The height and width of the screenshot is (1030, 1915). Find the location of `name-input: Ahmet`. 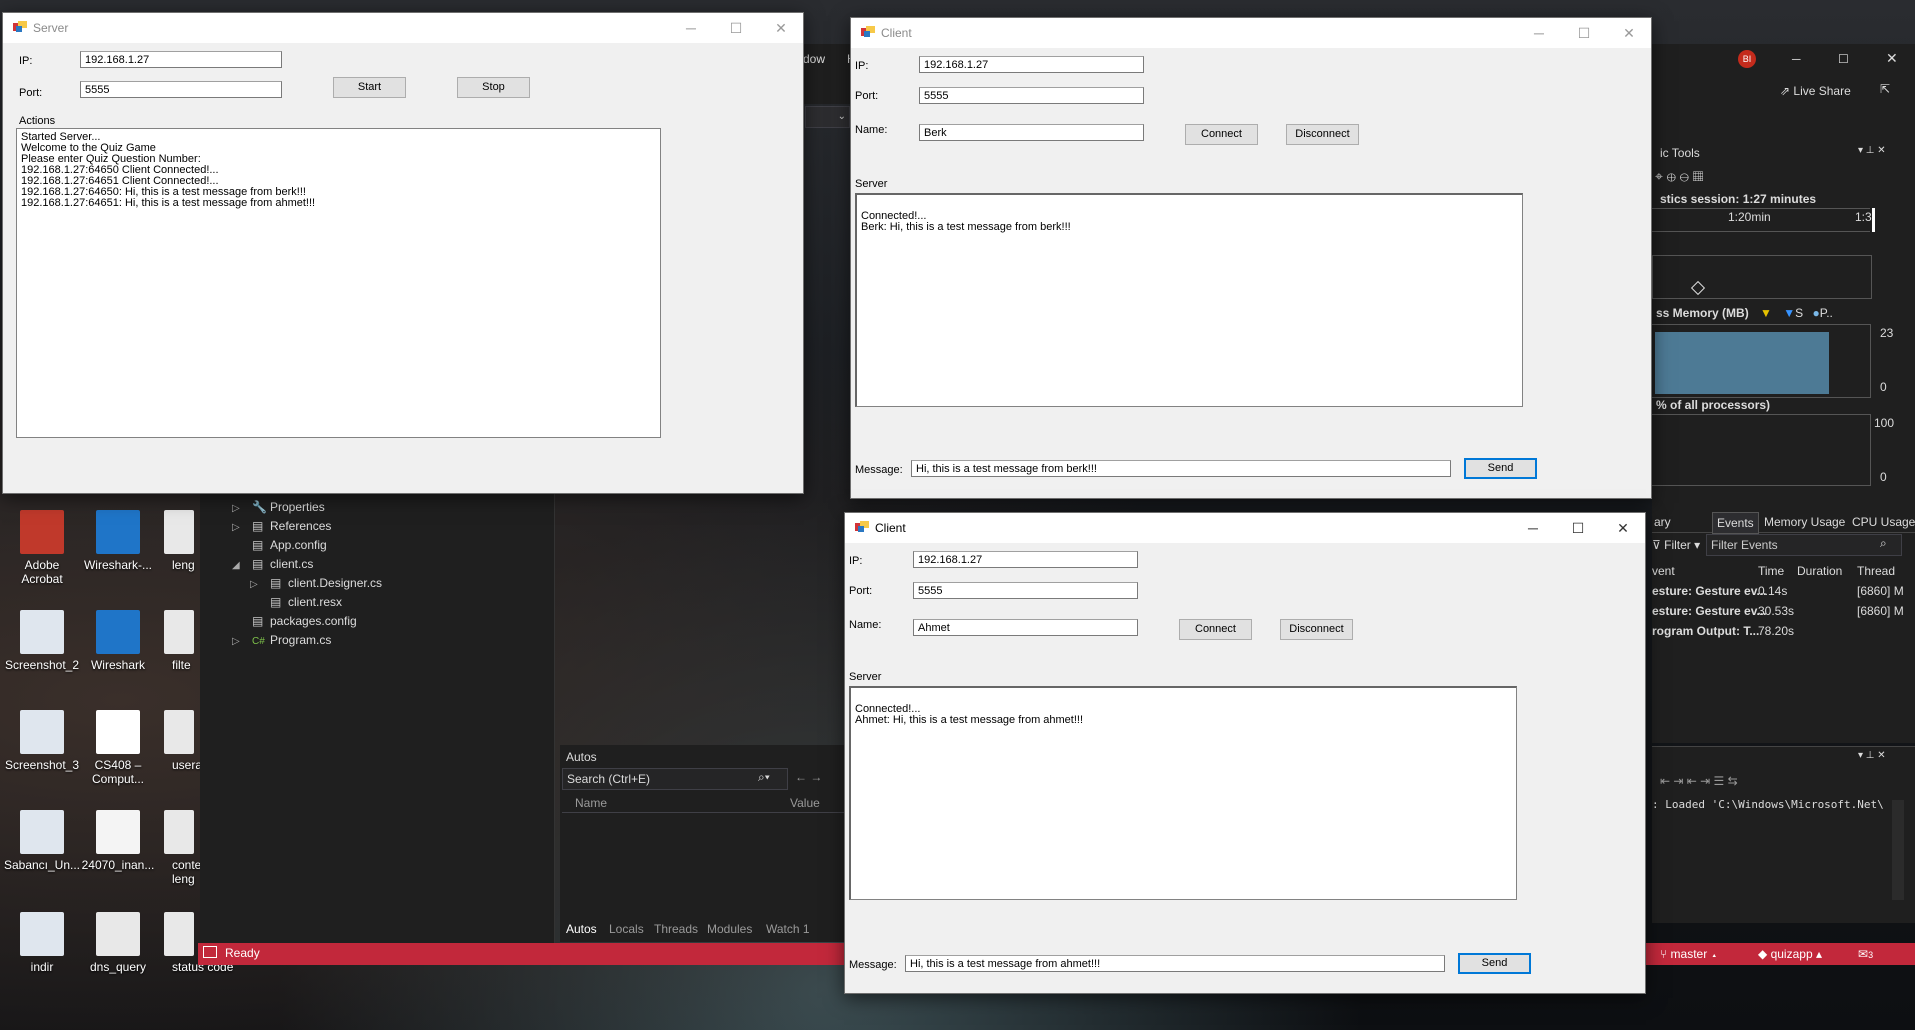

name-input: Ahmet is located at coordinates (1025, 627).